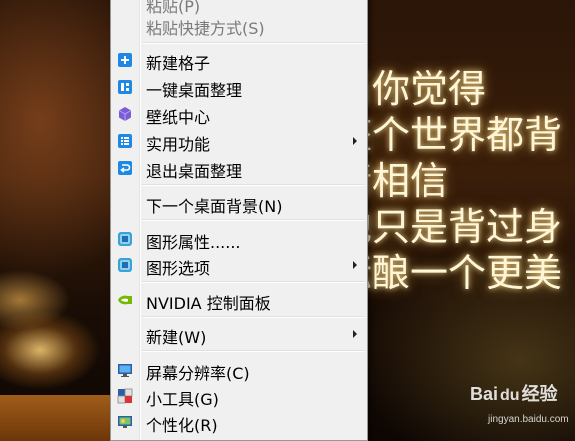 The width and height of the screenshot is (575, 441). What do you see at coordinates (125, 396) in the screenshot?
I see `gadgets-icon` at bounding box center [125, 396].